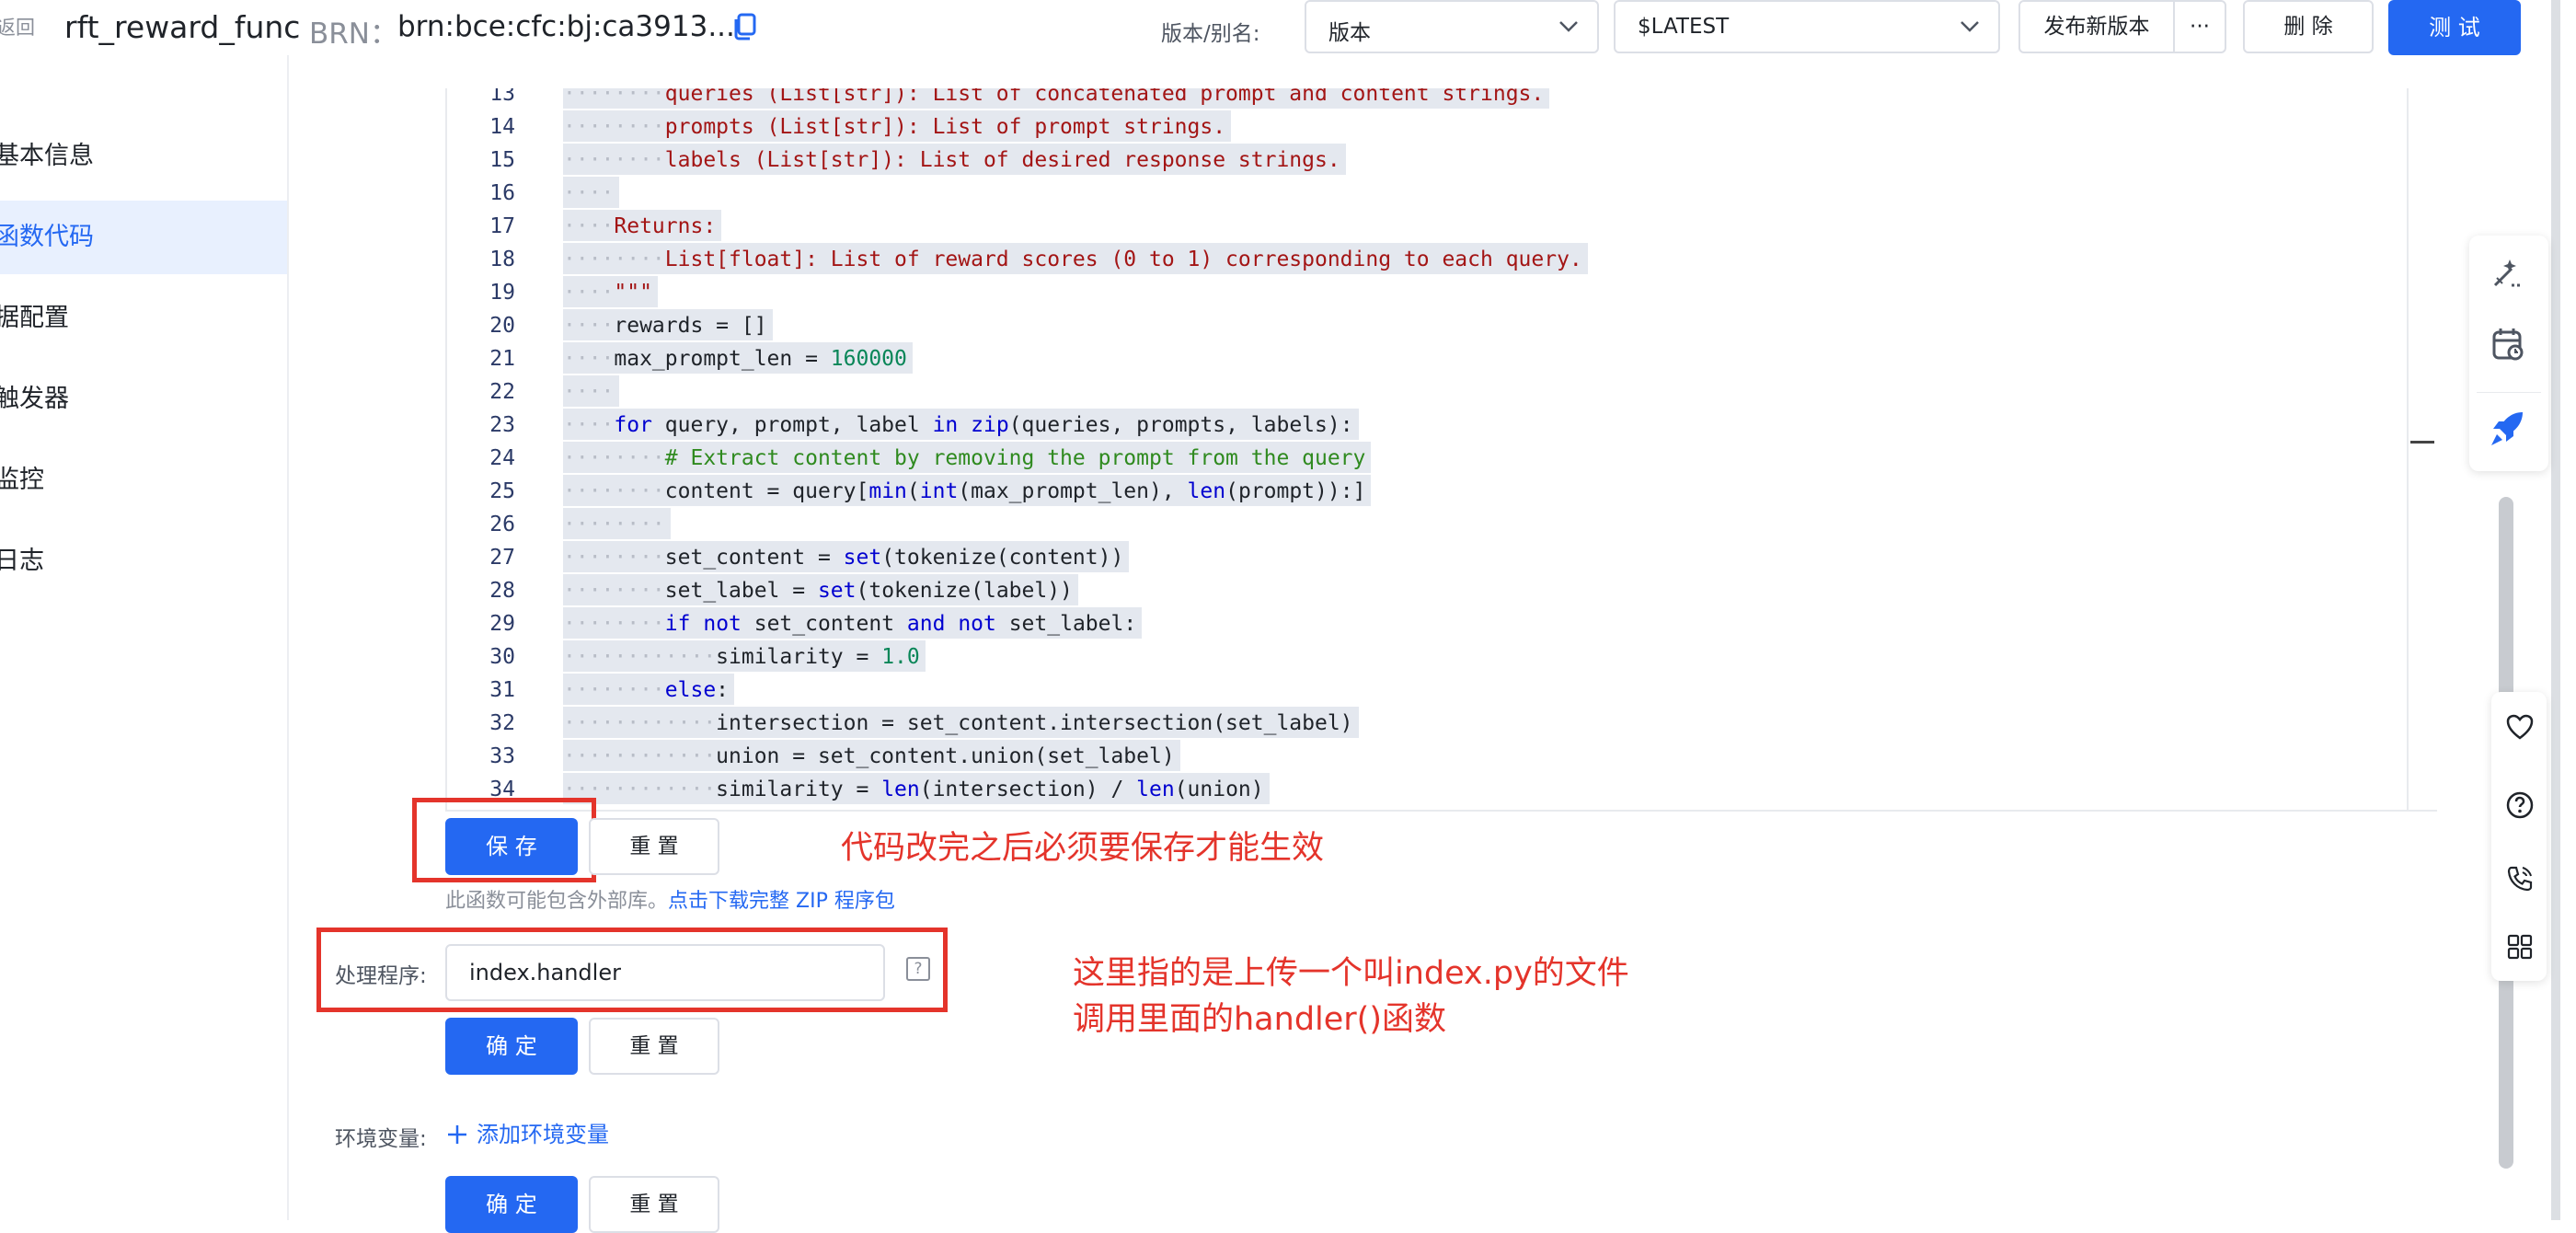 The height and width of the screenshot is (1233, 2576). What do you see at coordinates (2199, 27) in the screenshot?
I see `more-button: ···` at bounding box center [2199, 27].